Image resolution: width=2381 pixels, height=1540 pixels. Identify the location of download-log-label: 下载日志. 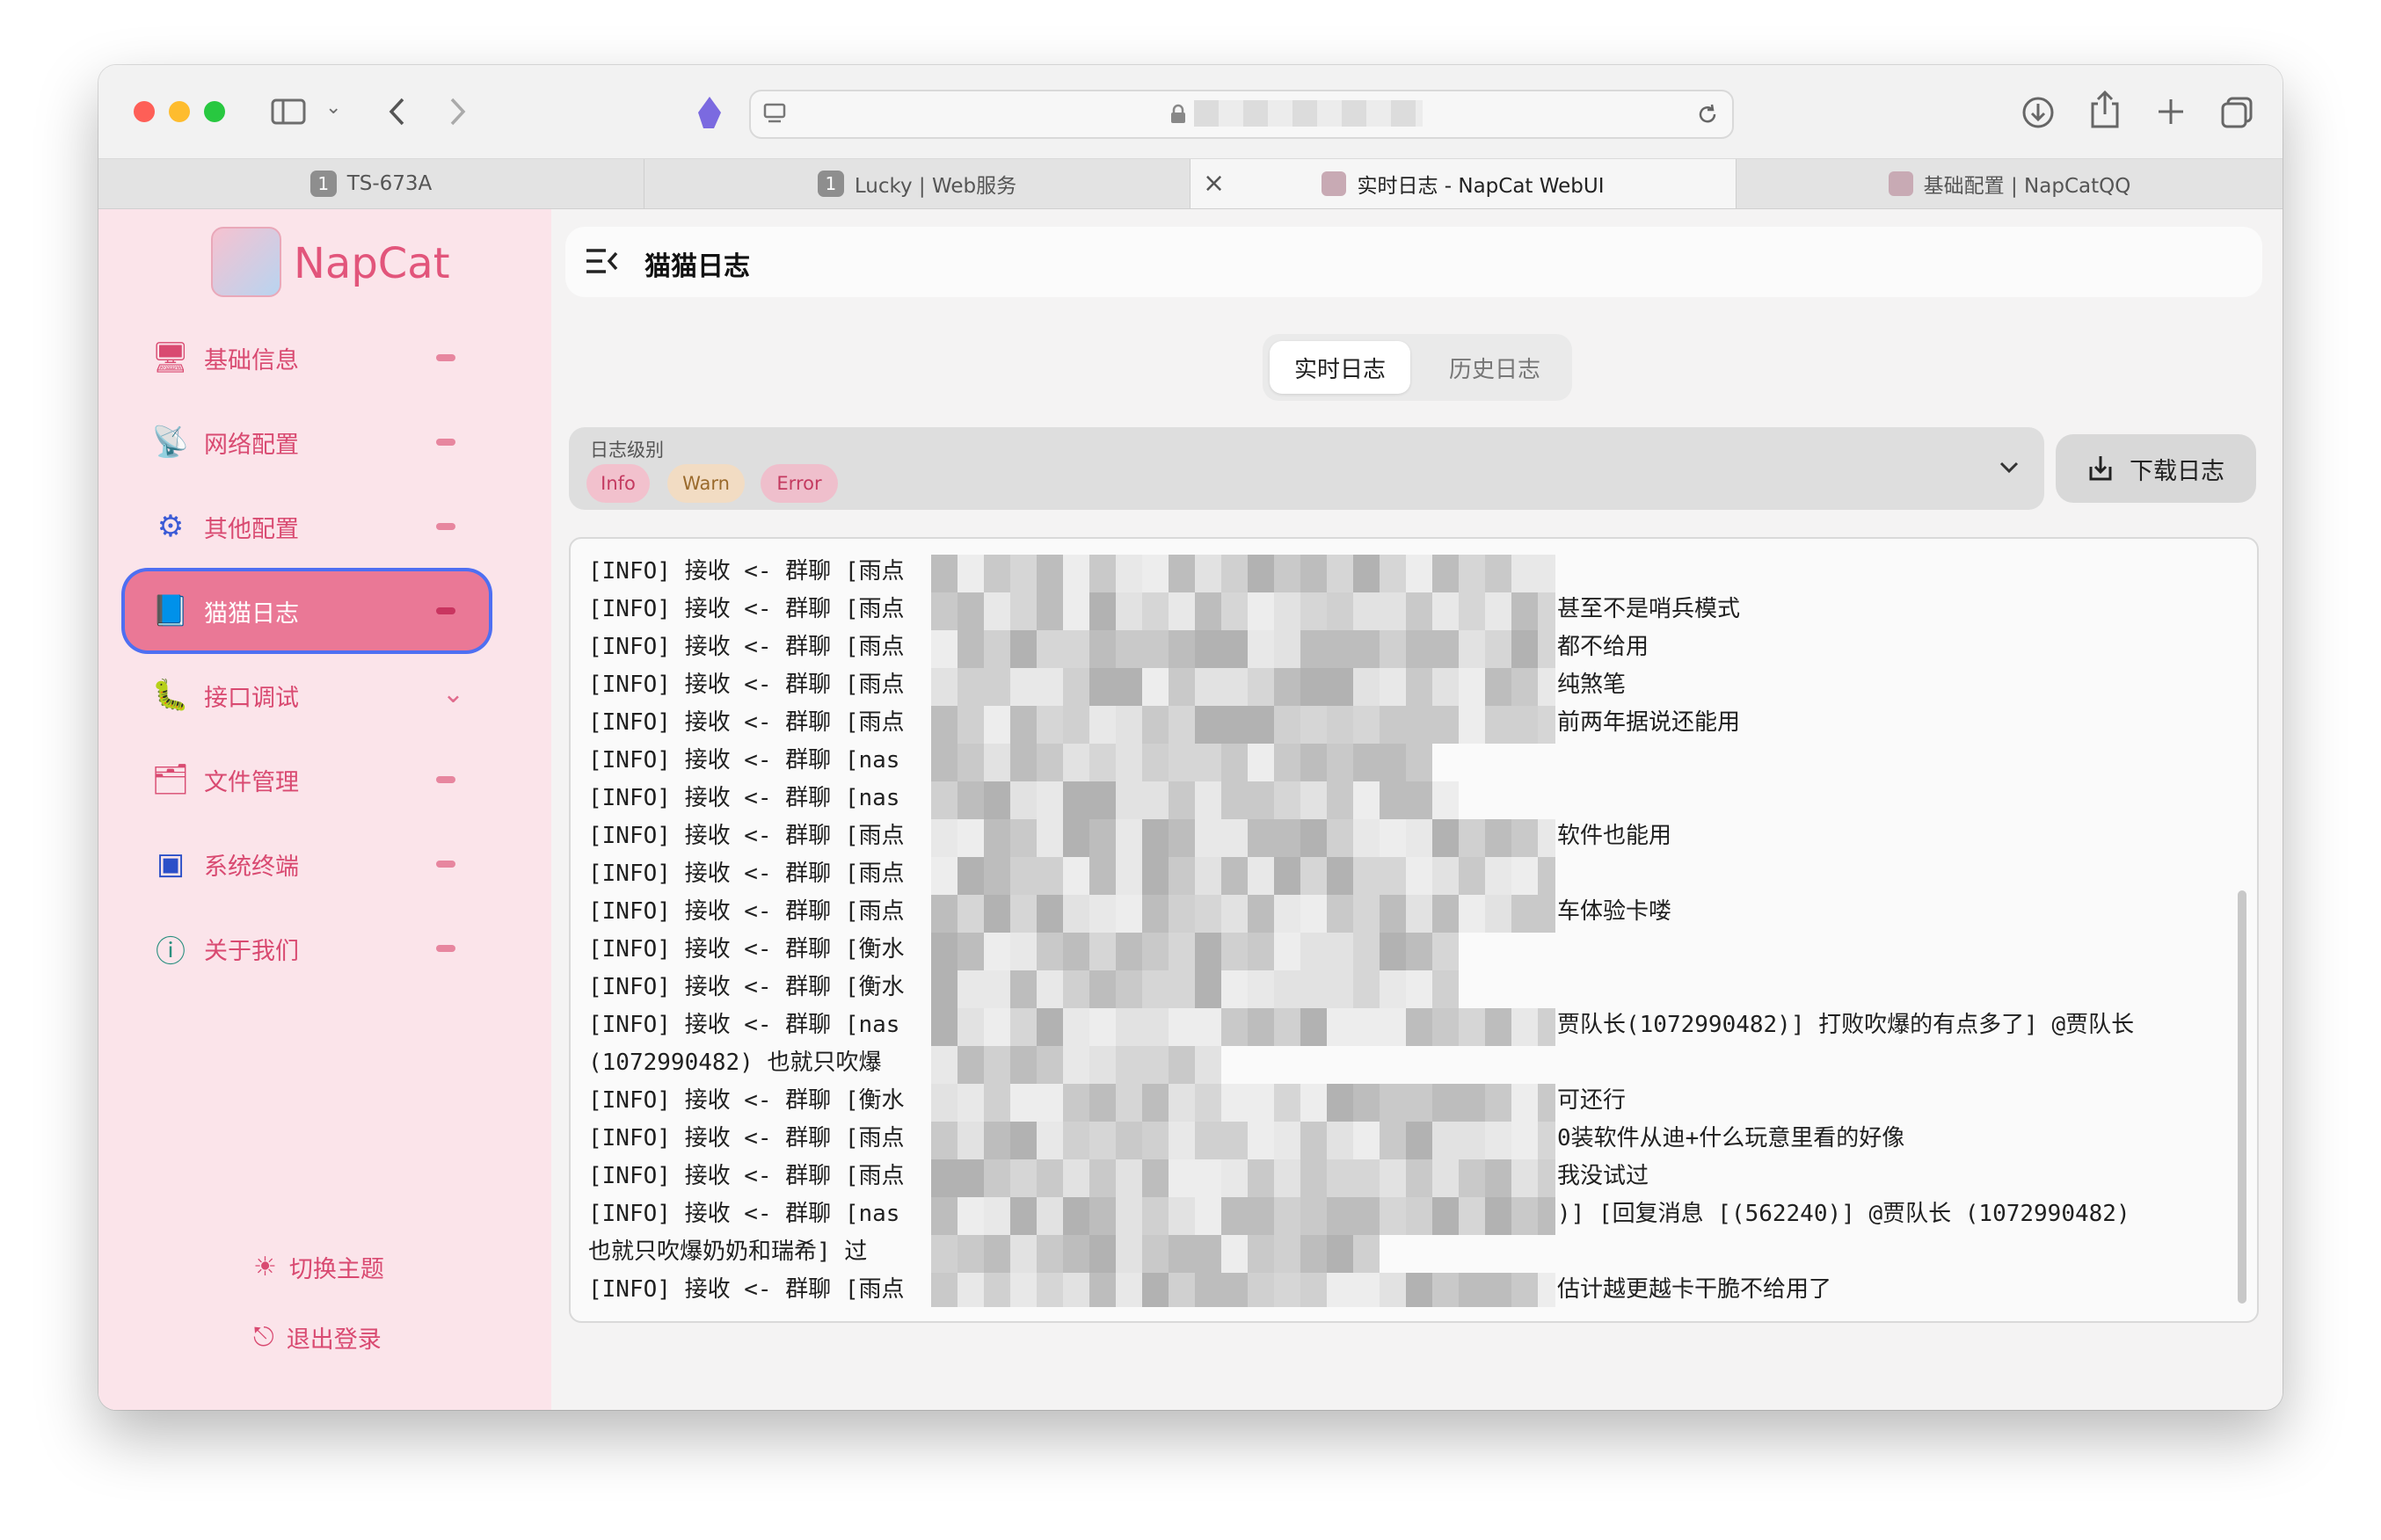
(2177, 471).